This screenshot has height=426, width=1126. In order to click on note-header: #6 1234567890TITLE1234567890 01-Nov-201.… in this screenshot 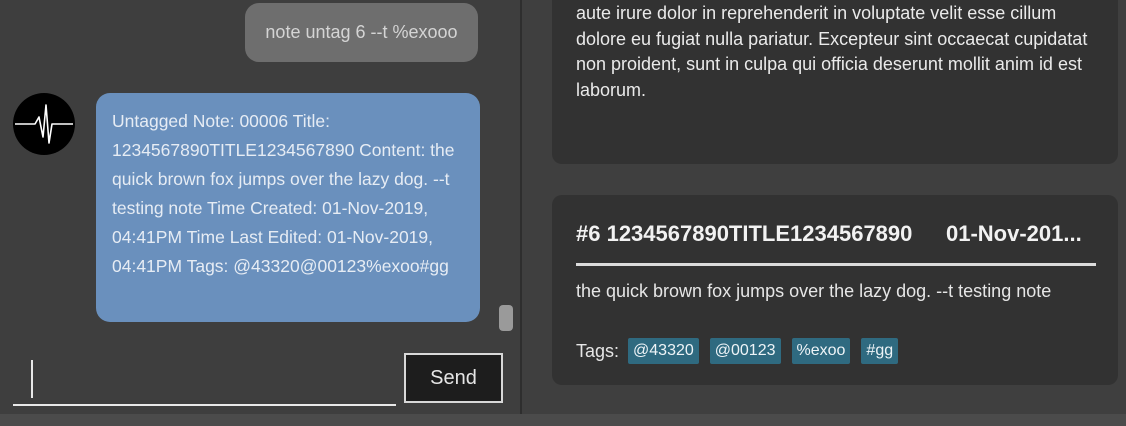, I will do `click(836, 238)`.